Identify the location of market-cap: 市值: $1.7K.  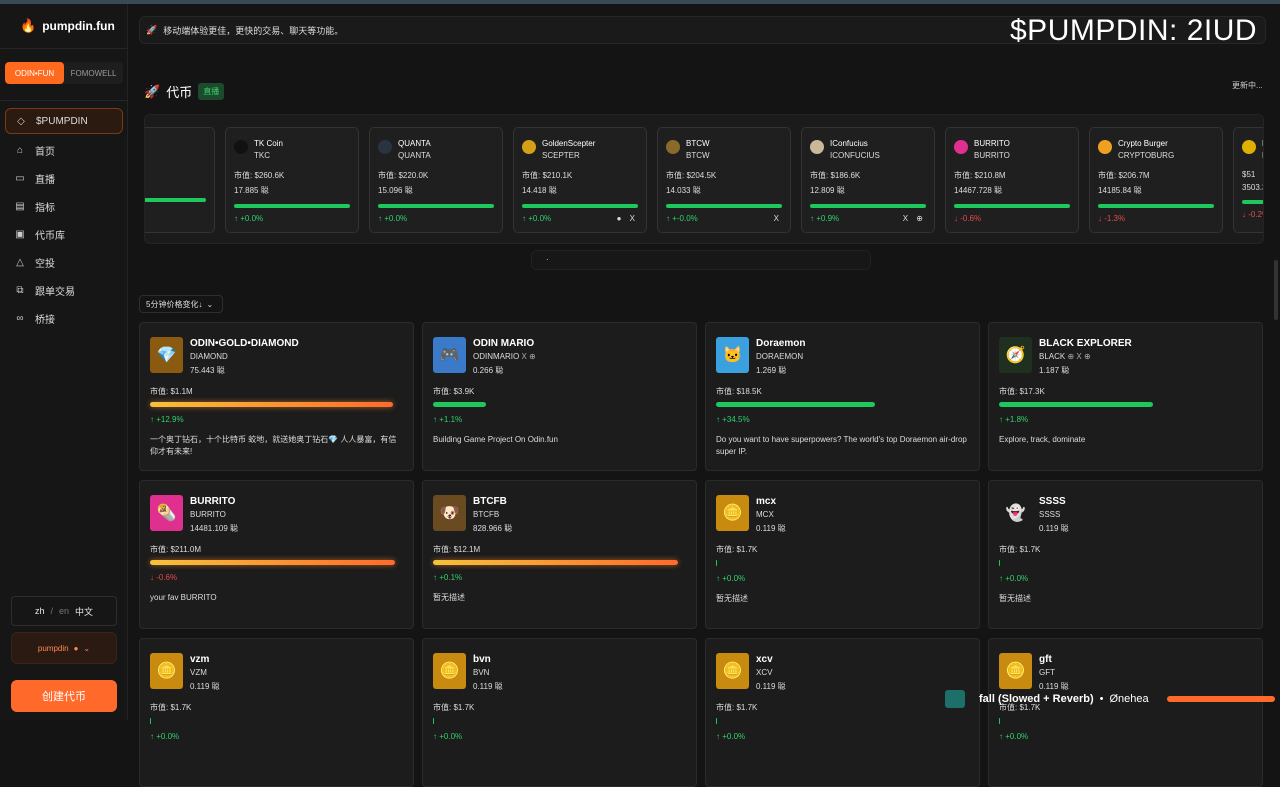
(737, 549).